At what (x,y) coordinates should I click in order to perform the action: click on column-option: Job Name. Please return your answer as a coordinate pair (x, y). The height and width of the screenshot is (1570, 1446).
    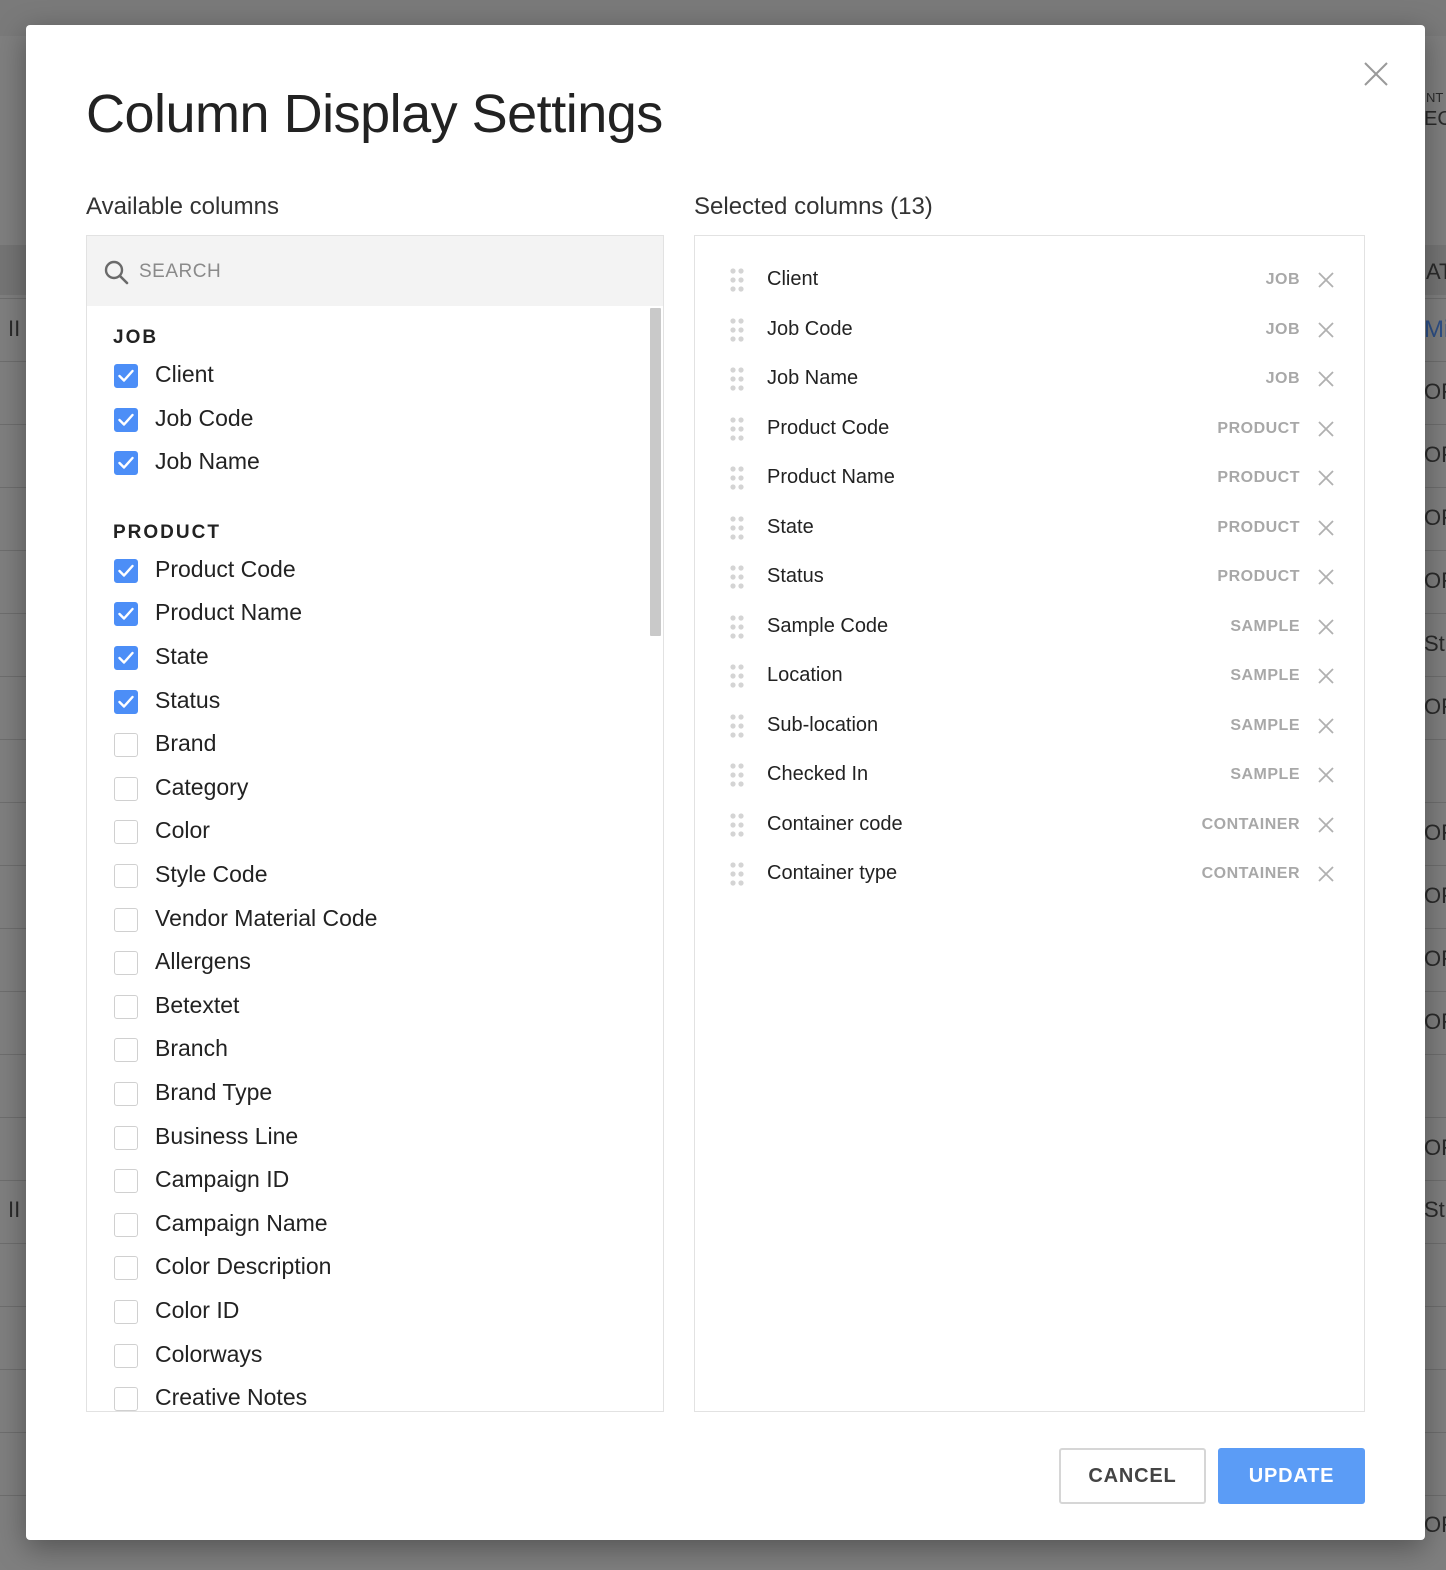
    Looking at the image, I should click on (374, 463).